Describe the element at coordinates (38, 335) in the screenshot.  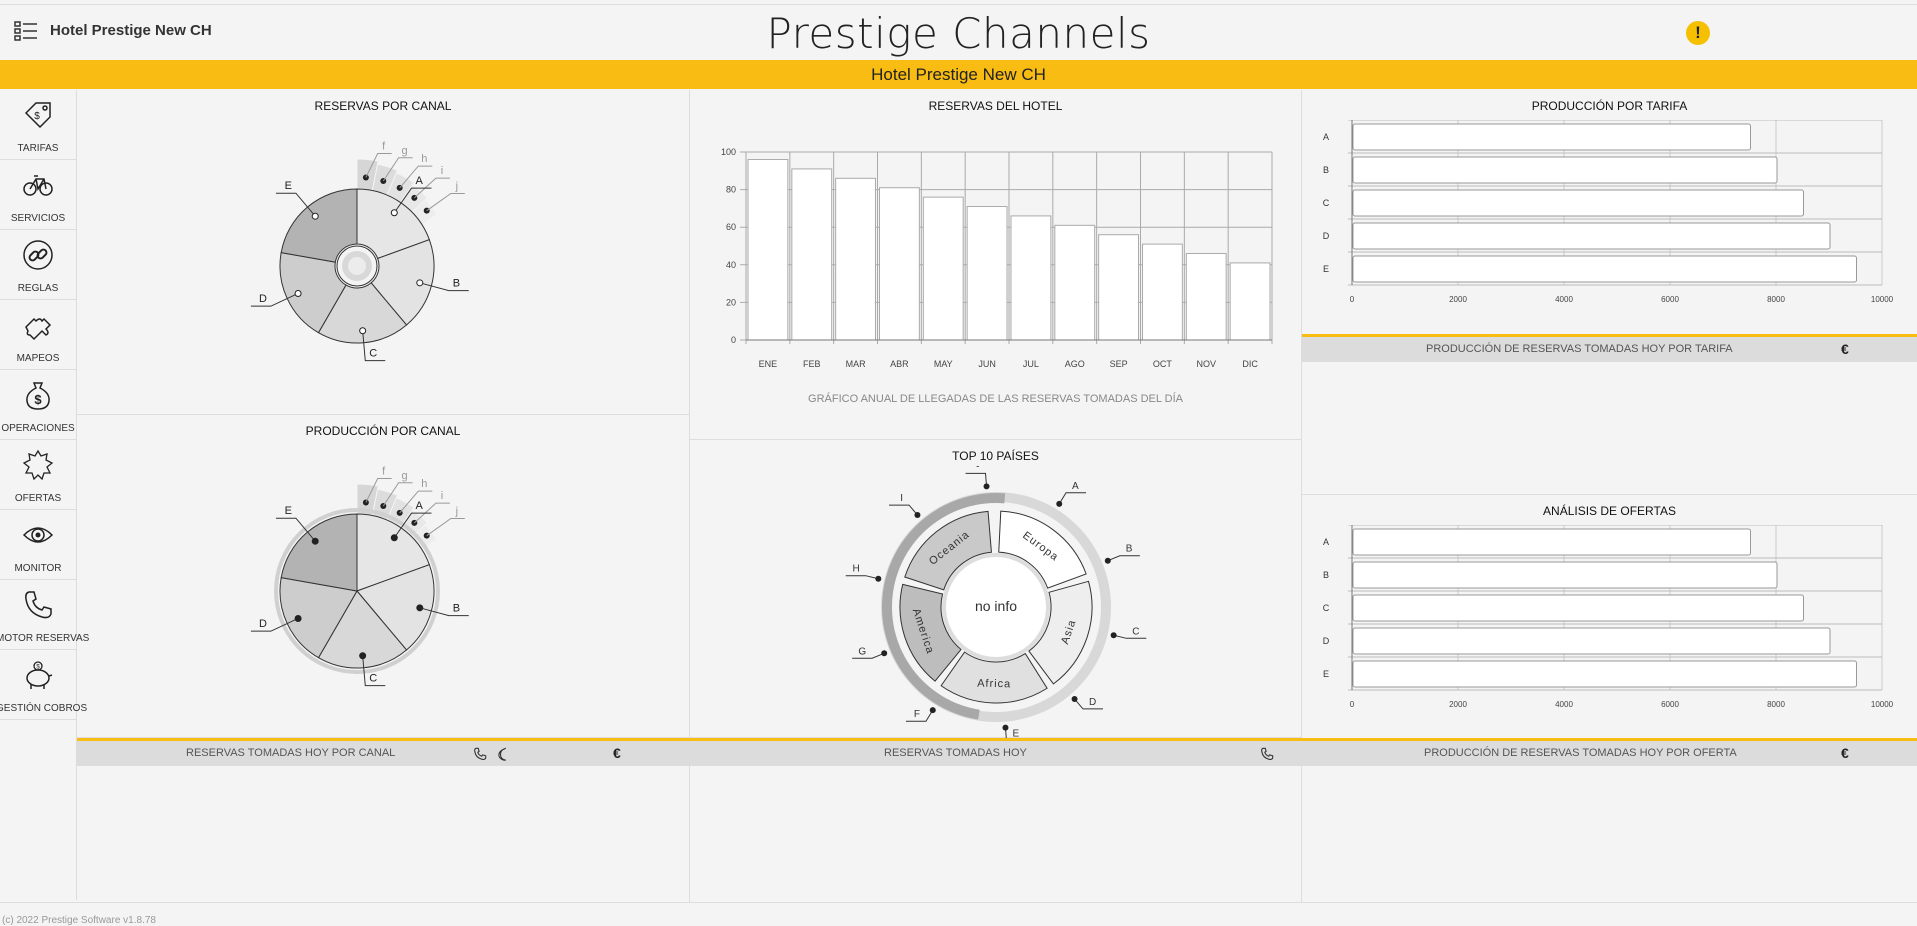
I see `sidebar-item-mapeos: MAPEOS` at that location.